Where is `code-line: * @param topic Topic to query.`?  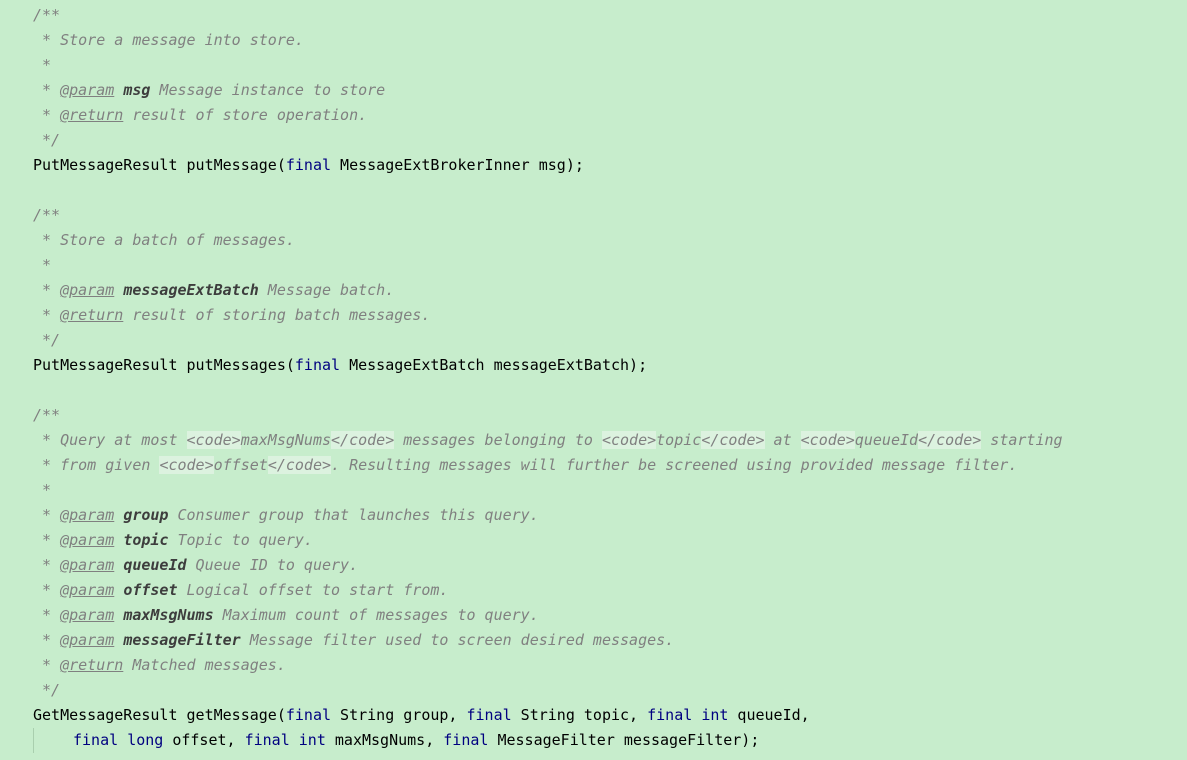 code-line: * @param topic Topic to query. is located at coordinates (593, 540).